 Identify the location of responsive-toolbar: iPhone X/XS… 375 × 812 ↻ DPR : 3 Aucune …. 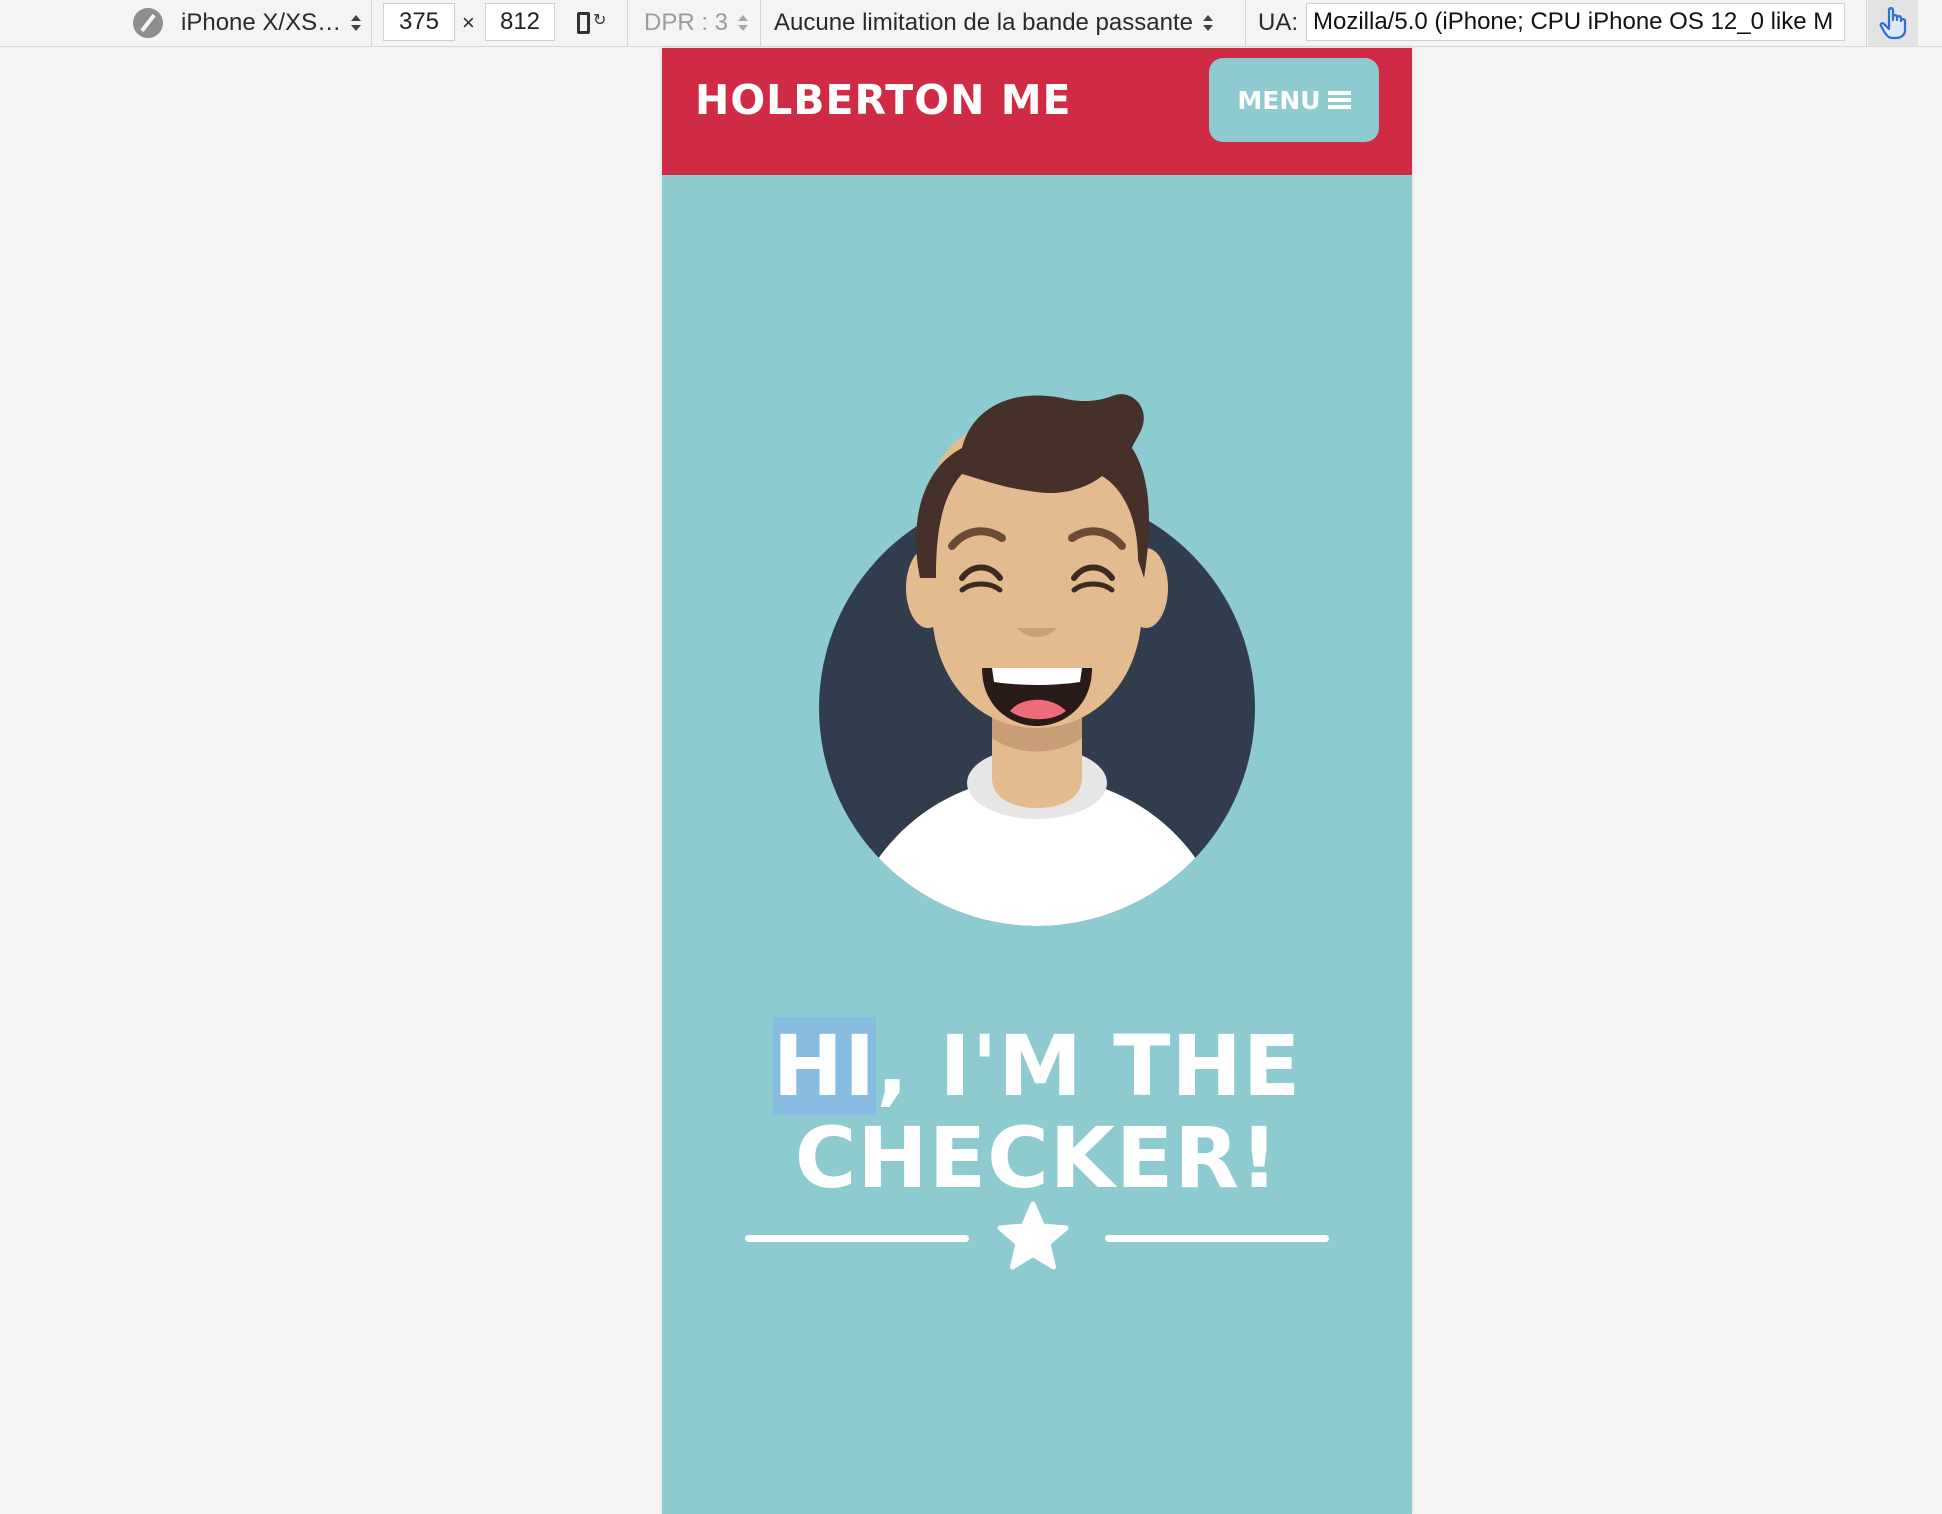
(971, 23).